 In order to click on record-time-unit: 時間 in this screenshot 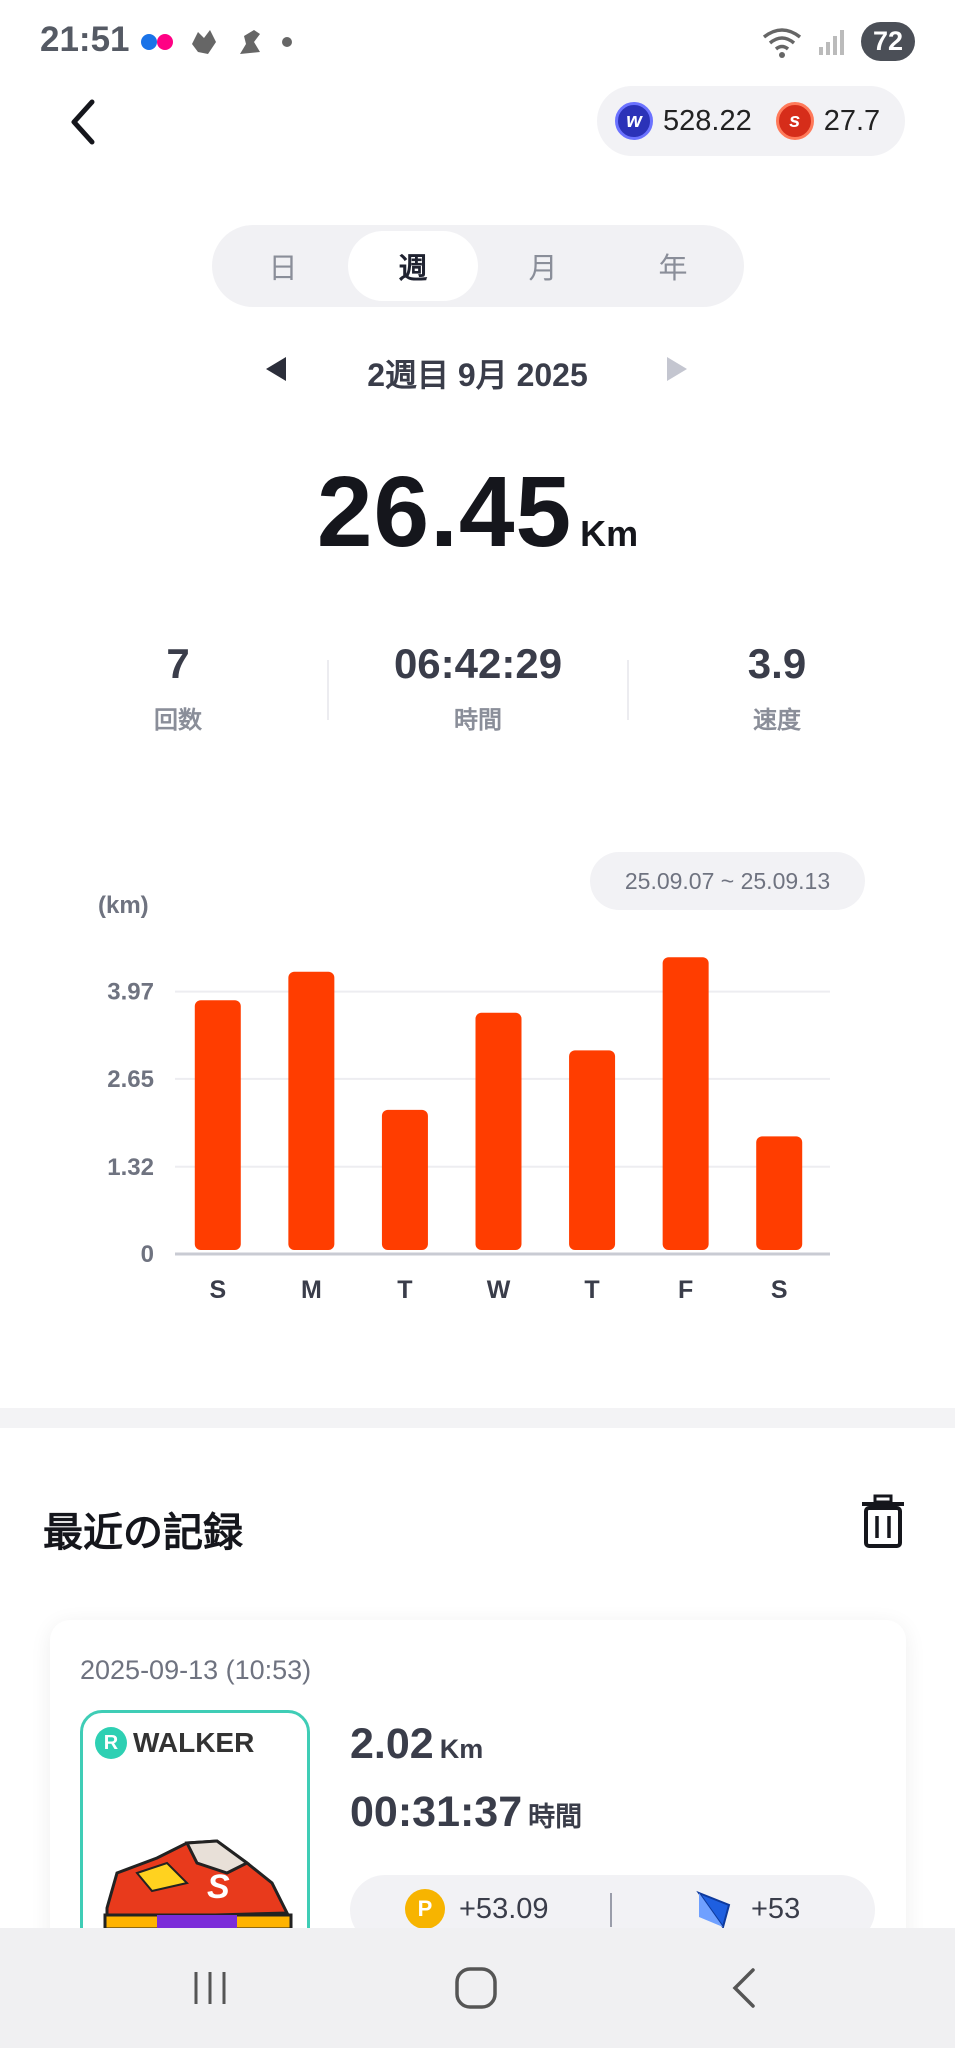, I will do `click(555, 1817)`.